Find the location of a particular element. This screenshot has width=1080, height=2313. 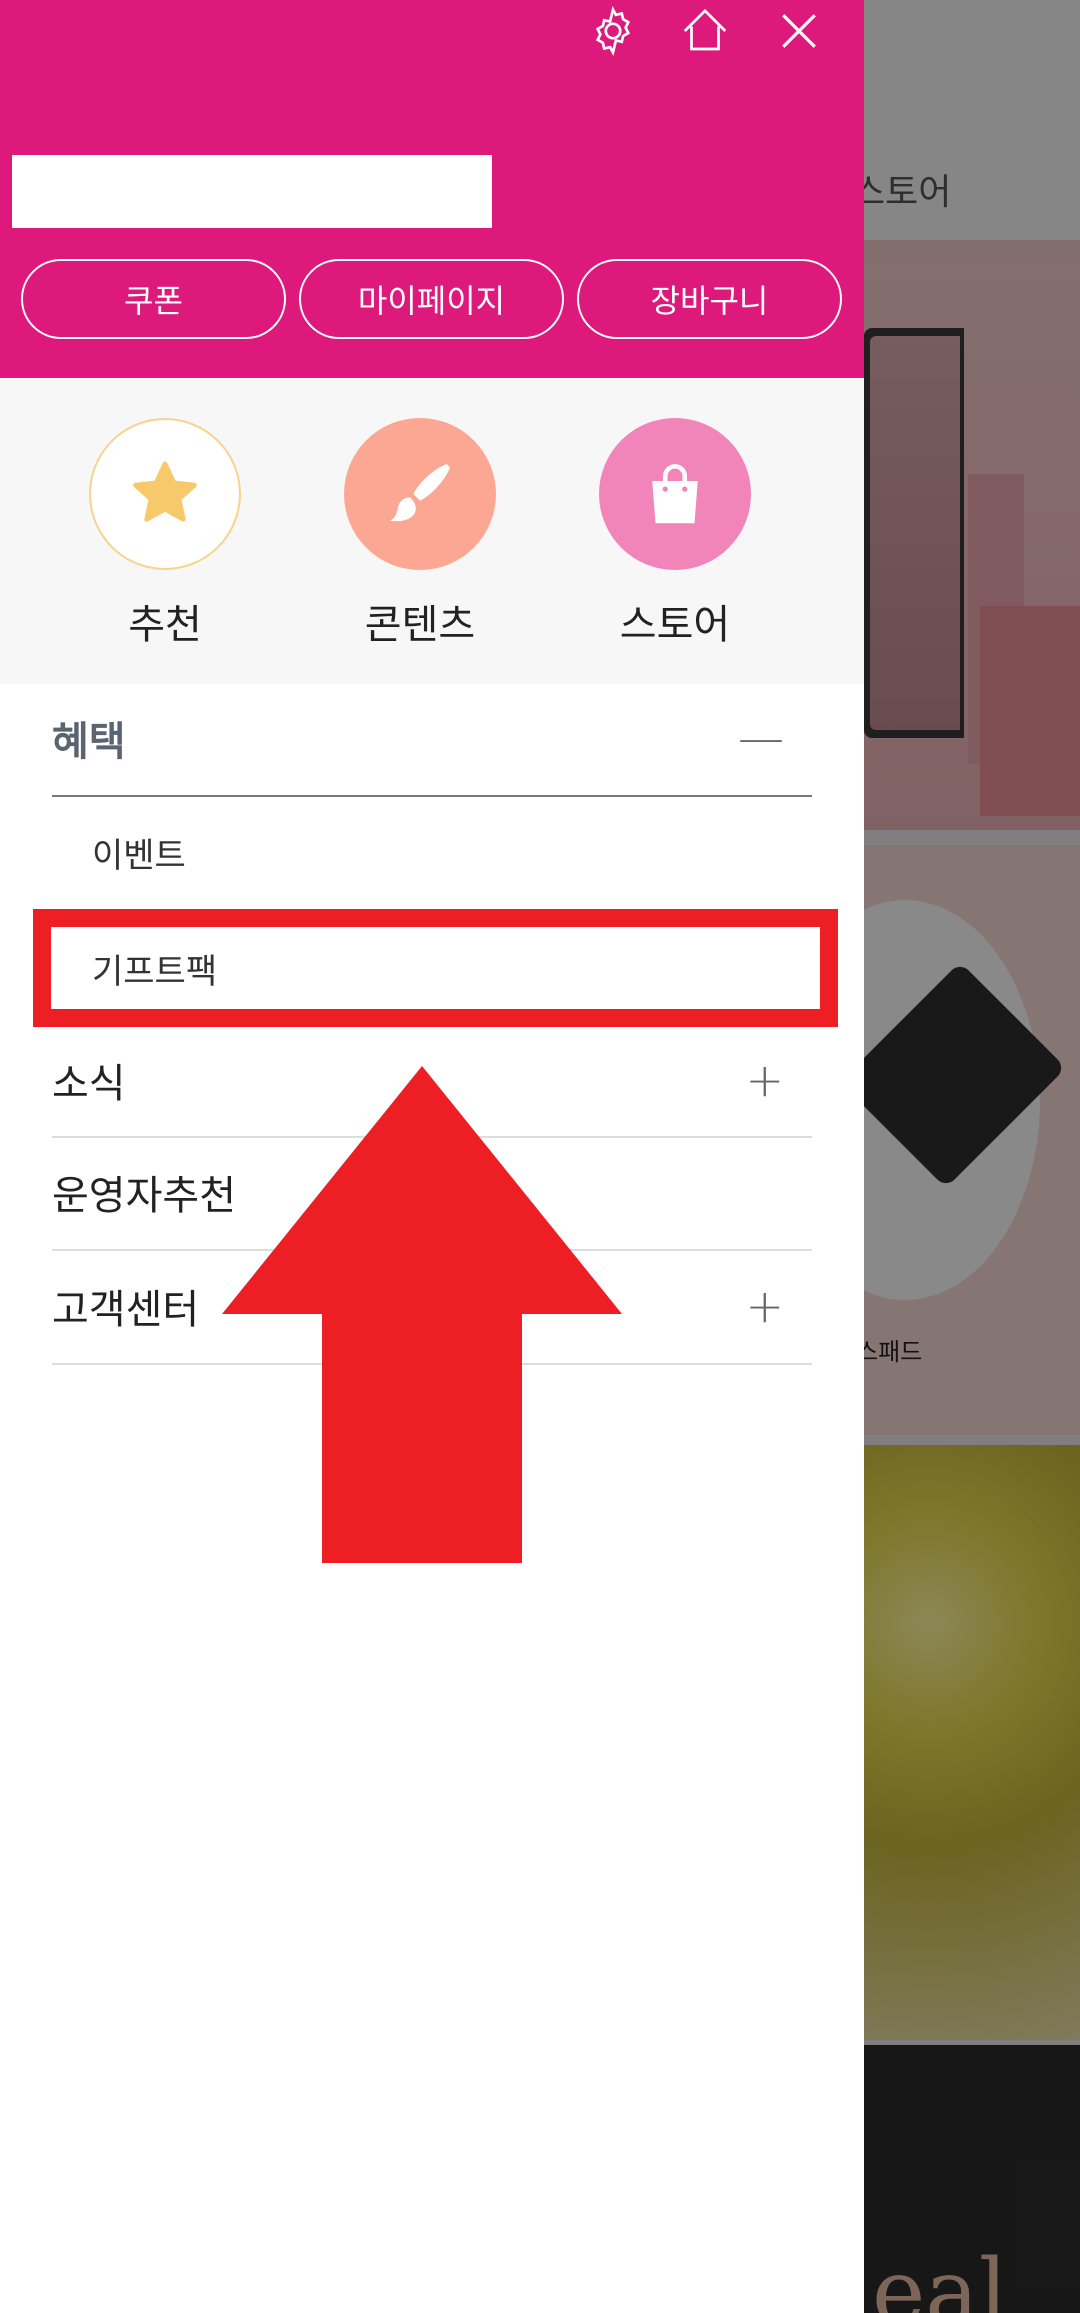

menu-benefits: 혜택 — is located at coordinates (432, 738).